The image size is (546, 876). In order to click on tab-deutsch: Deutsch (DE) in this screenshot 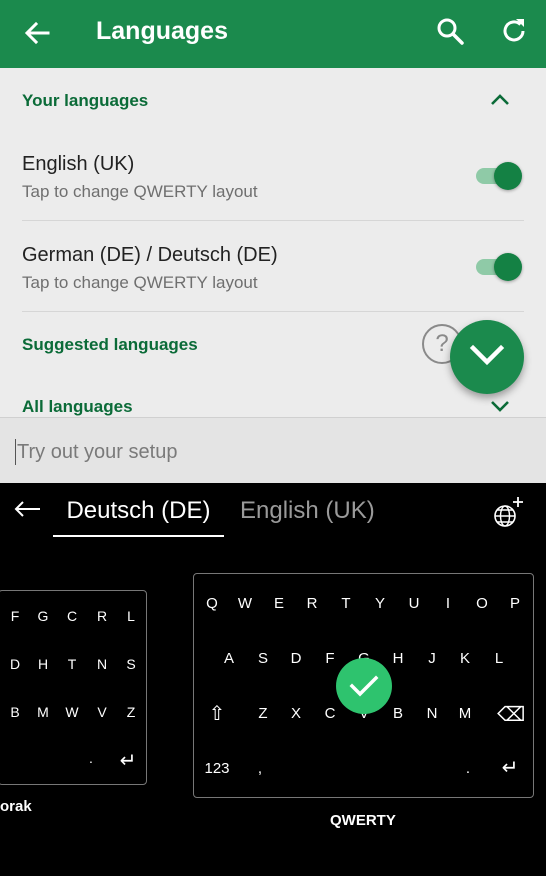, I will do `click(138, 511)`.